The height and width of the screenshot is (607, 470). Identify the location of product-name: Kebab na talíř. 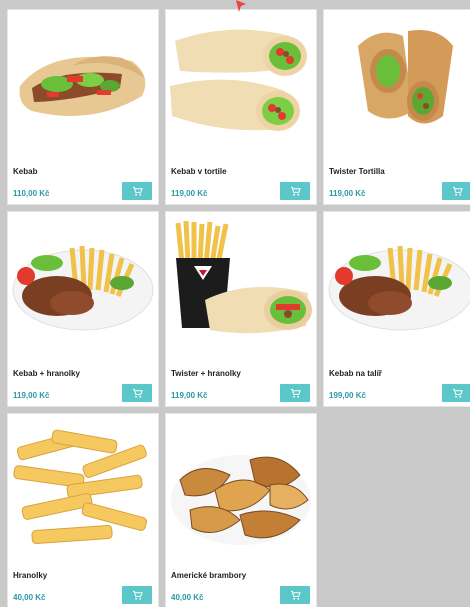
(355, 373).